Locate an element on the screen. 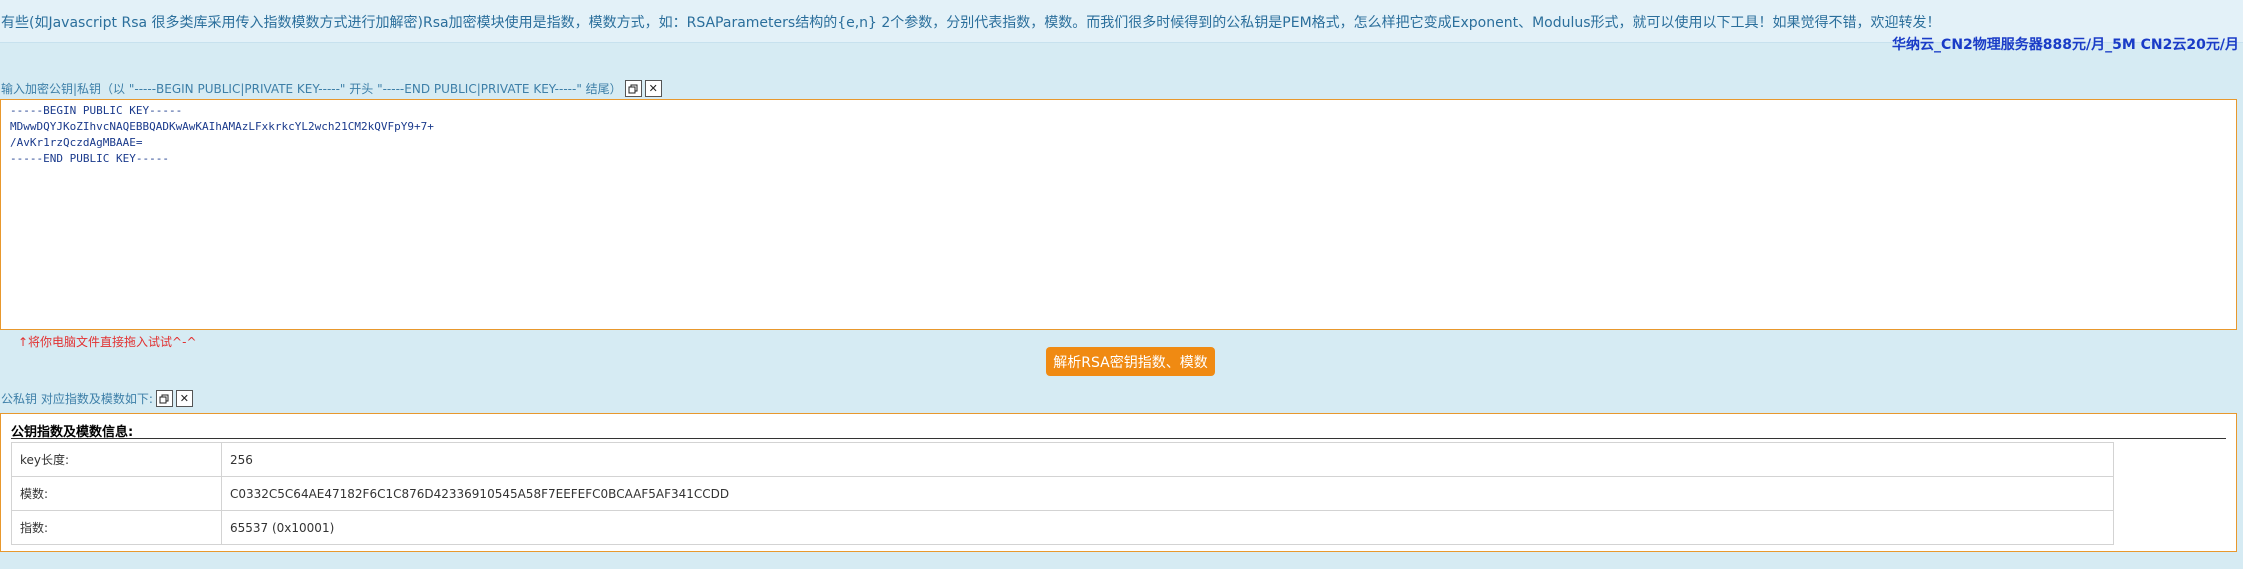 Image resolution: width=2243 pixels, height=569 pixels. divider is located at coordinates (1118, 438).